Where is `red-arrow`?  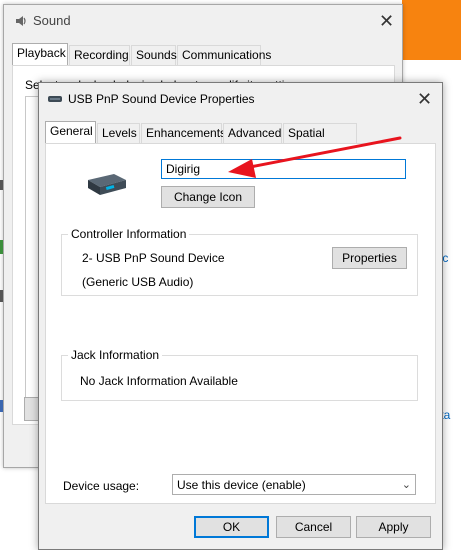 red-arrow is located at coordinates (315, 157).